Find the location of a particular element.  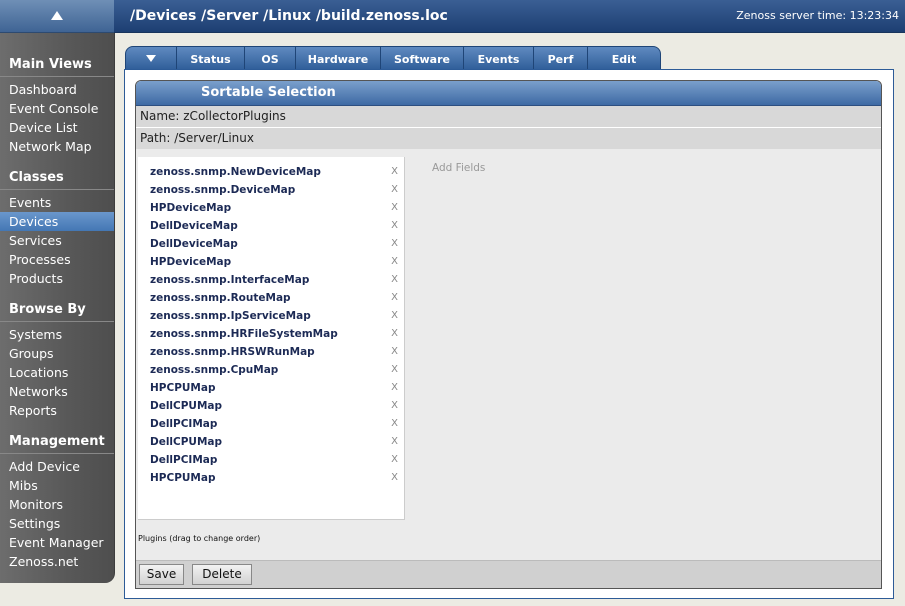

sidebar-item-monitors: Monitors is located at coordinates (57, 504).